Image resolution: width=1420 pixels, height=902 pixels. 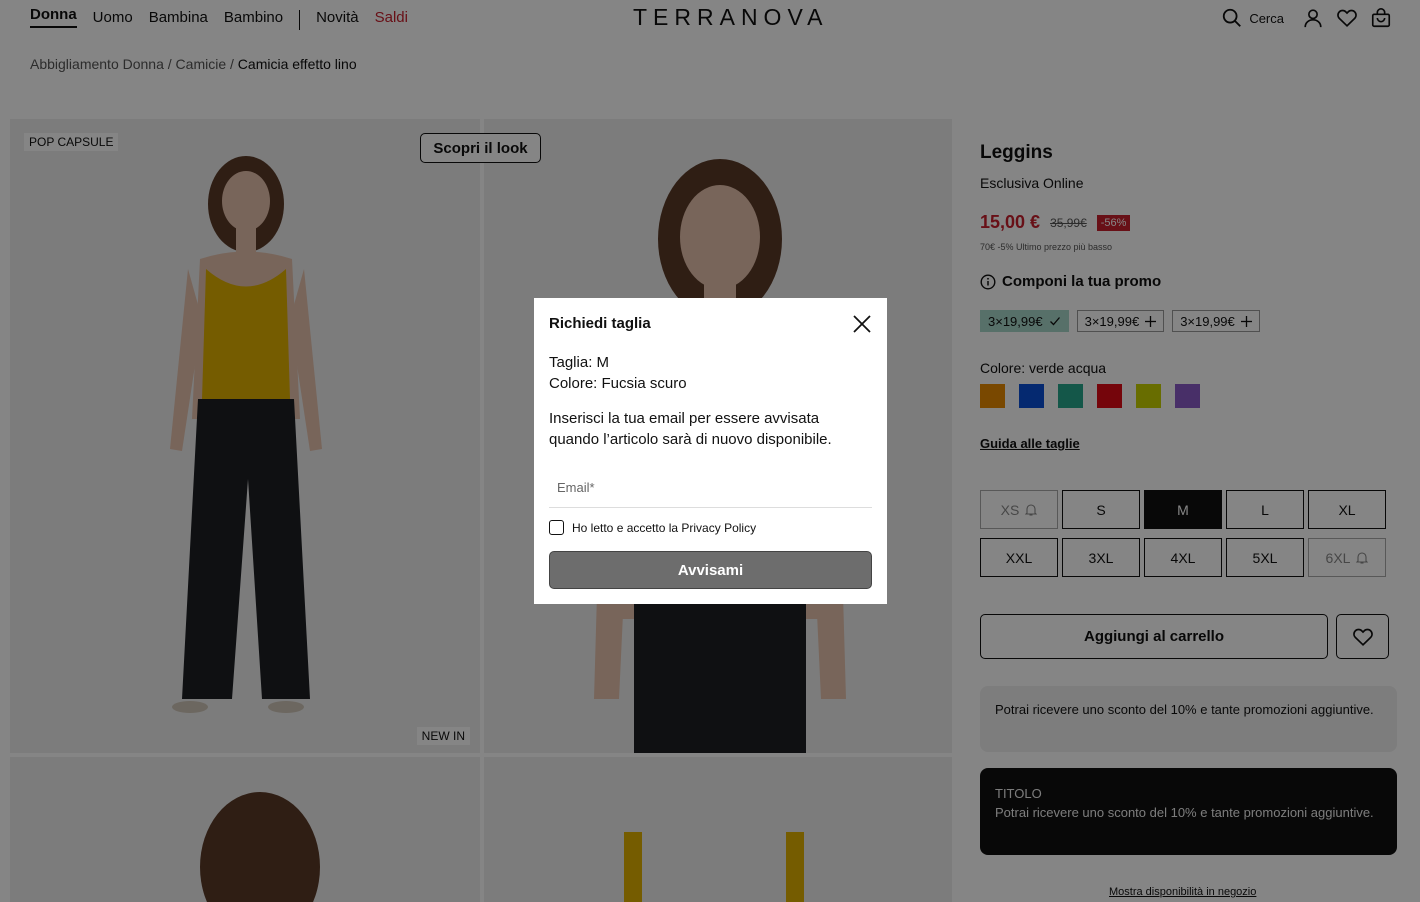 What do you see at coordinates (618, 383) in the screenshot?
I see `modal-color-line: Colore: Fucsia scuro` at bounding box center [618, 383].